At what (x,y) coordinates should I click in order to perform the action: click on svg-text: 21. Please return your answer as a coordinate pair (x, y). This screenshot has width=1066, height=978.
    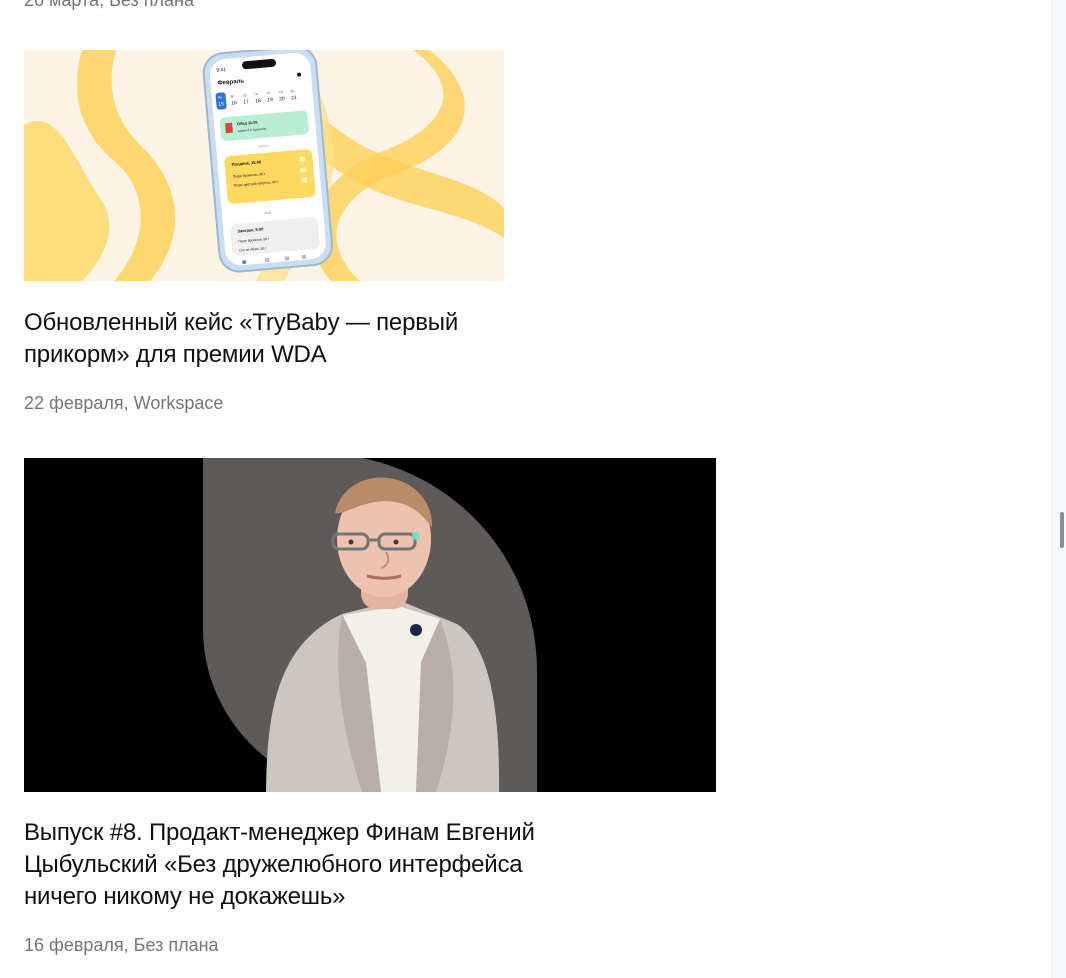
    Looking at the image, I should click on (294, 98).